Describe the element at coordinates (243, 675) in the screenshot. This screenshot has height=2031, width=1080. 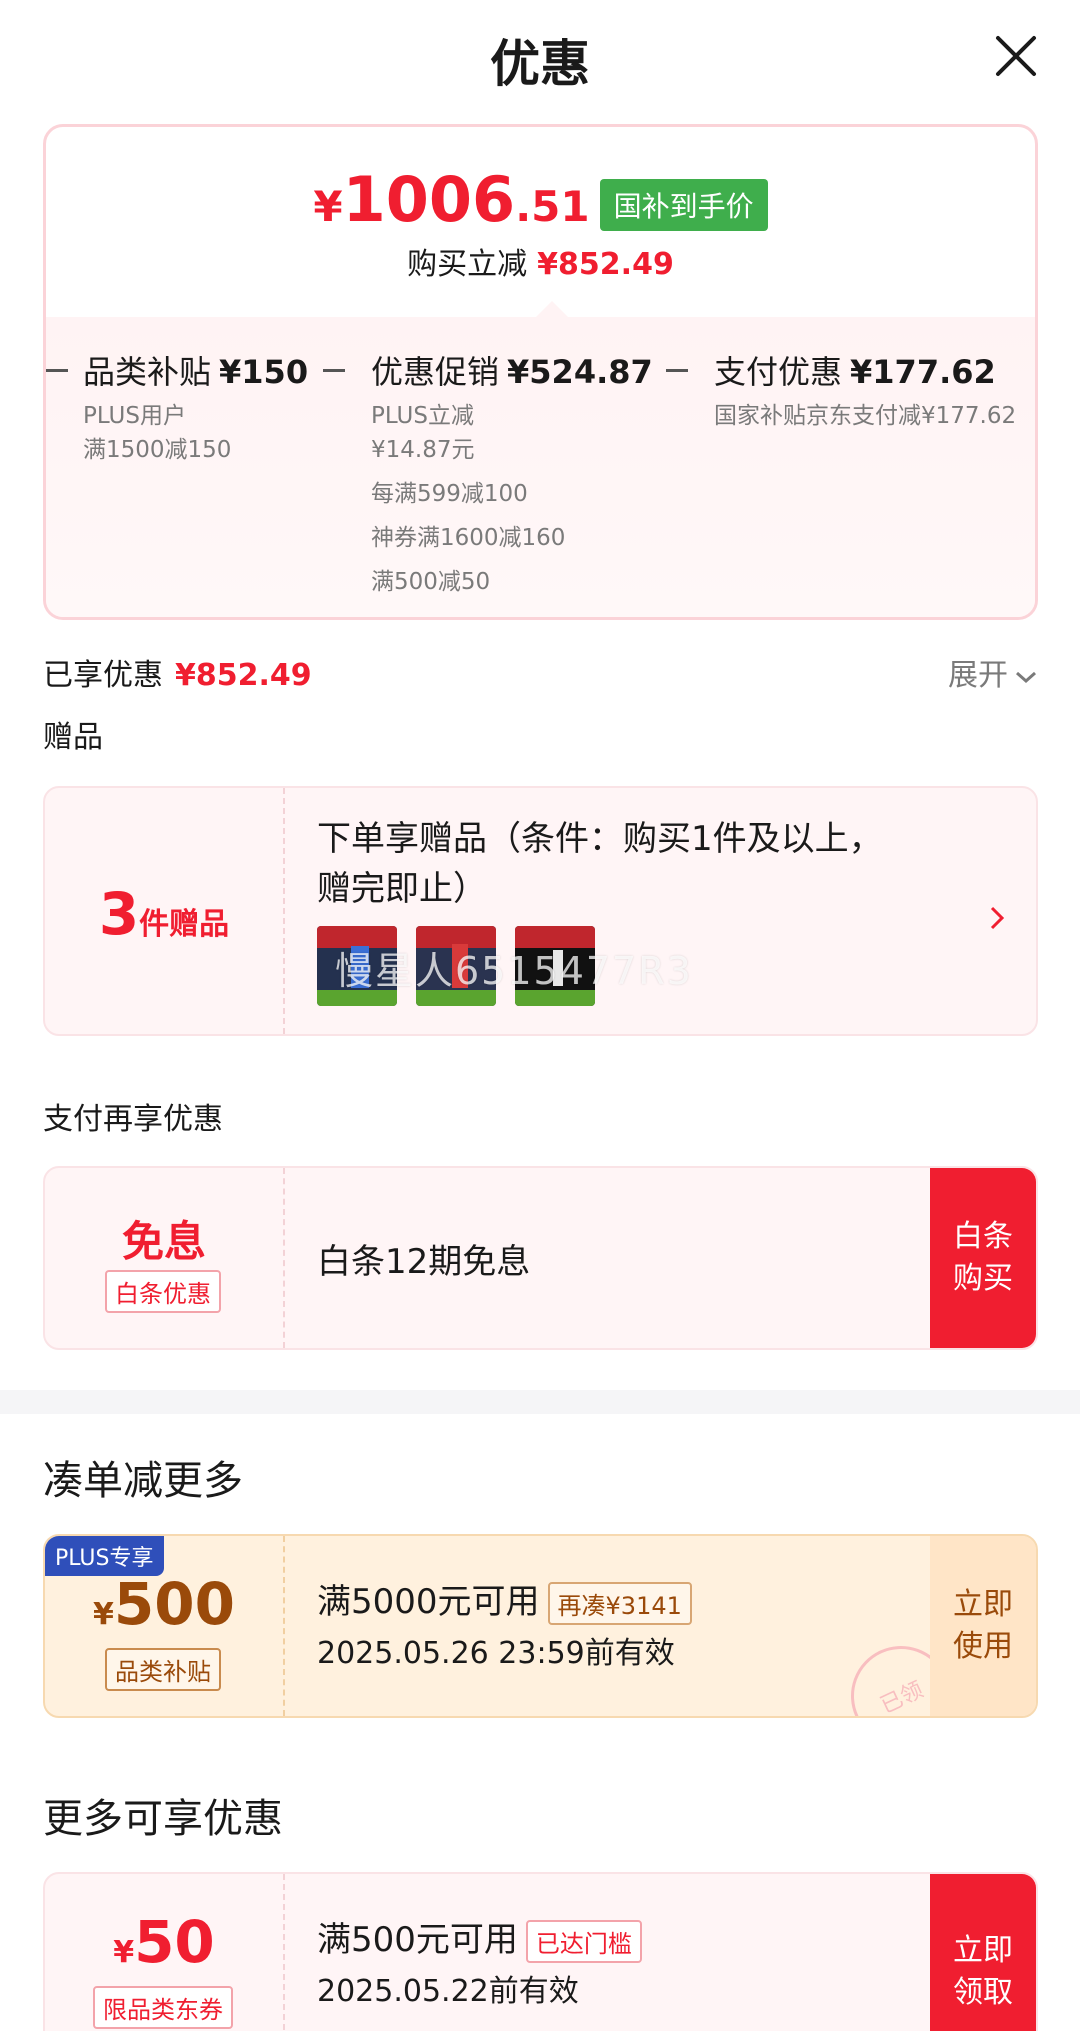
I see `enjoyed-value: ¥852.49` at that location.